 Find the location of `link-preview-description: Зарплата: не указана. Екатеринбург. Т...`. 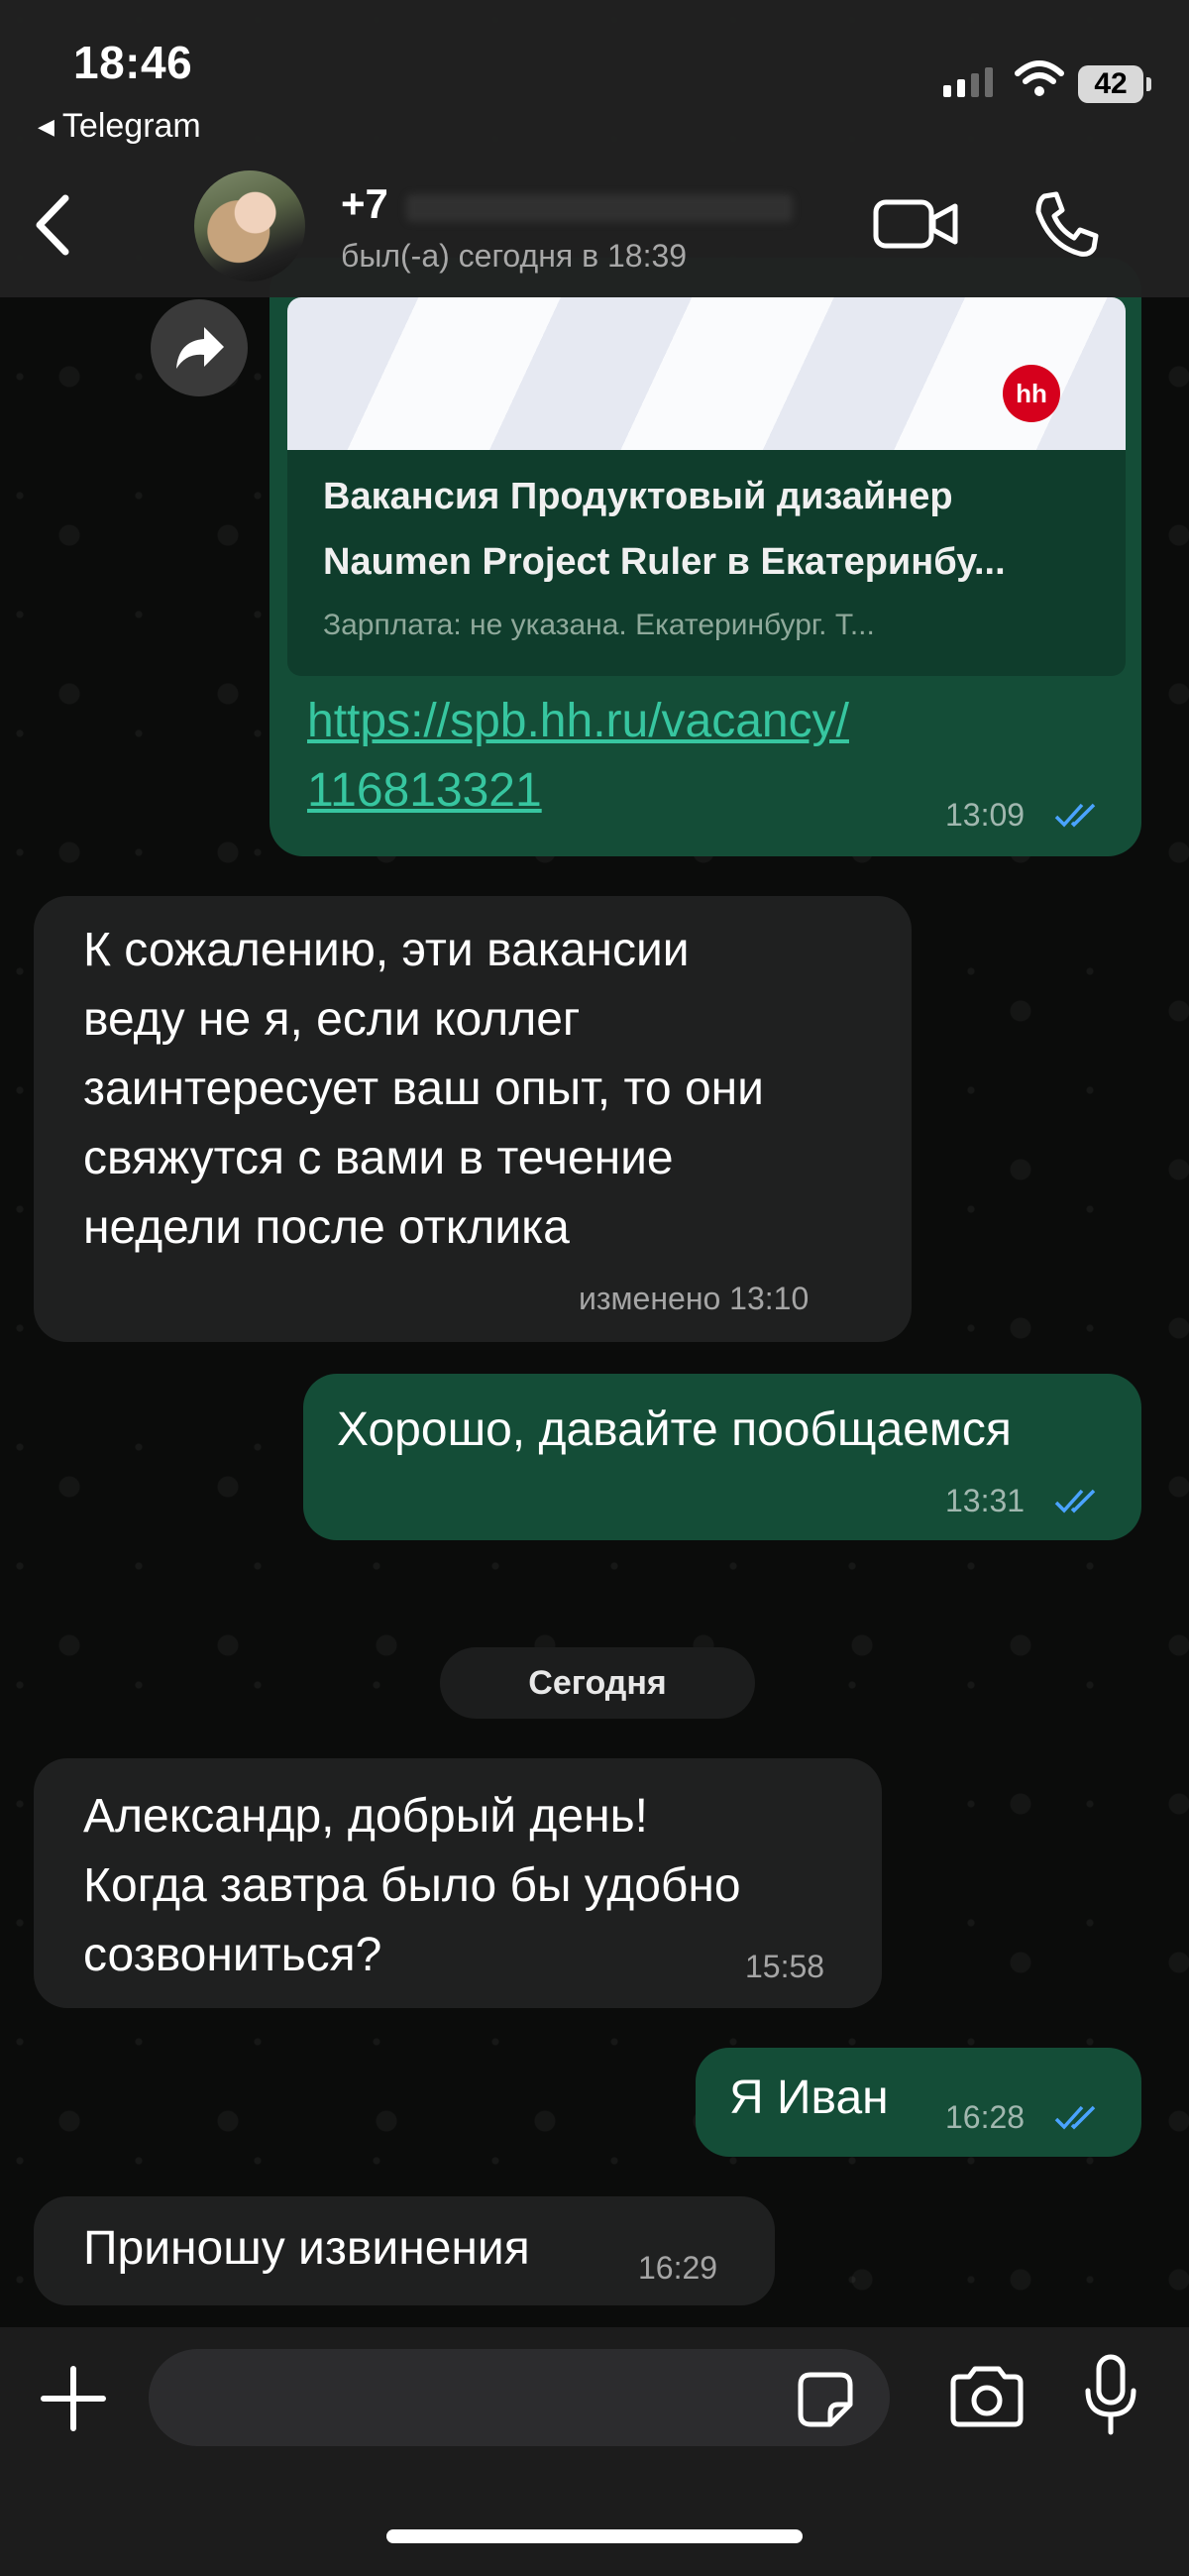

link-preview-description: Зарплата: не указана. Екатеринбург. Т... is located at coordinates (599, 625).